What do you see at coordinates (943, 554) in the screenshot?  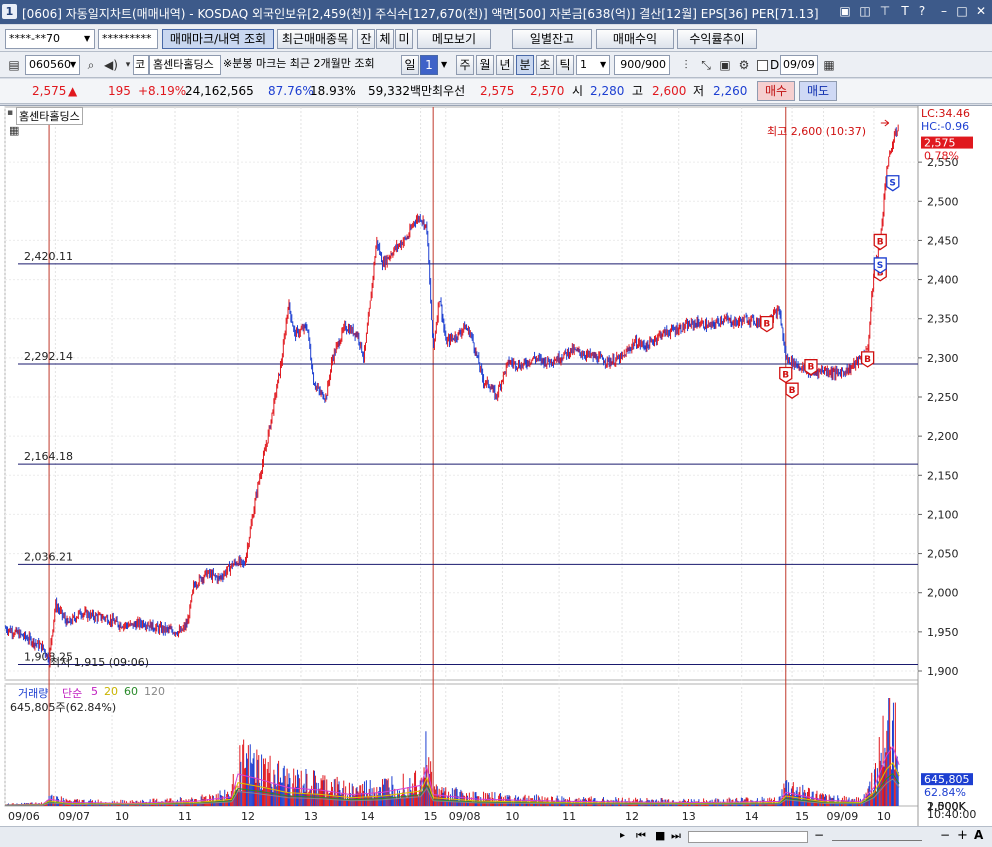 I see `y-tick-label: 2,050` at bounding box center [943, 554].